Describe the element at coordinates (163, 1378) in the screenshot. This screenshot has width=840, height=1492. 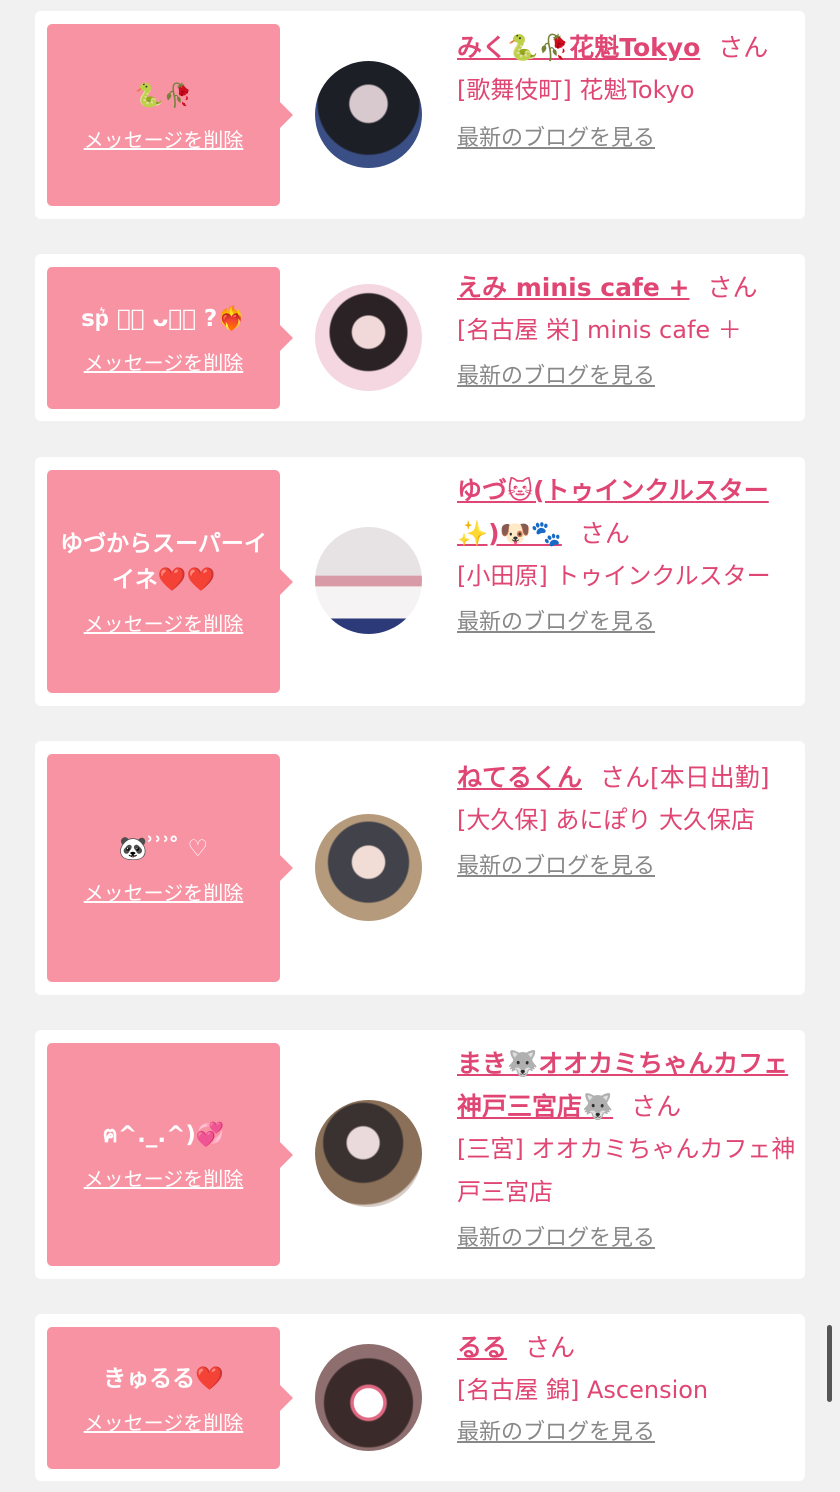
I see `message-text: きゅるる❤️` at that location.